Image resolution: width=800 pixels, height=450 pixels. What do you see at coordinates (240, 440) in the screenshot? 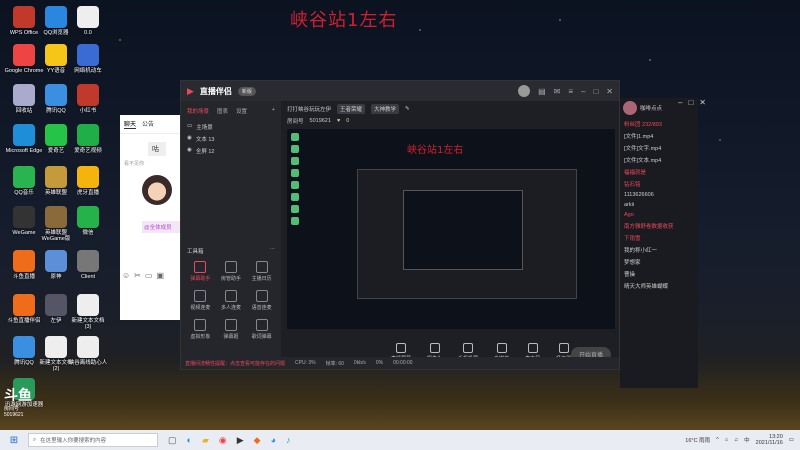
I see `live-app-icon: ▶` at bounding box center [240, 440].